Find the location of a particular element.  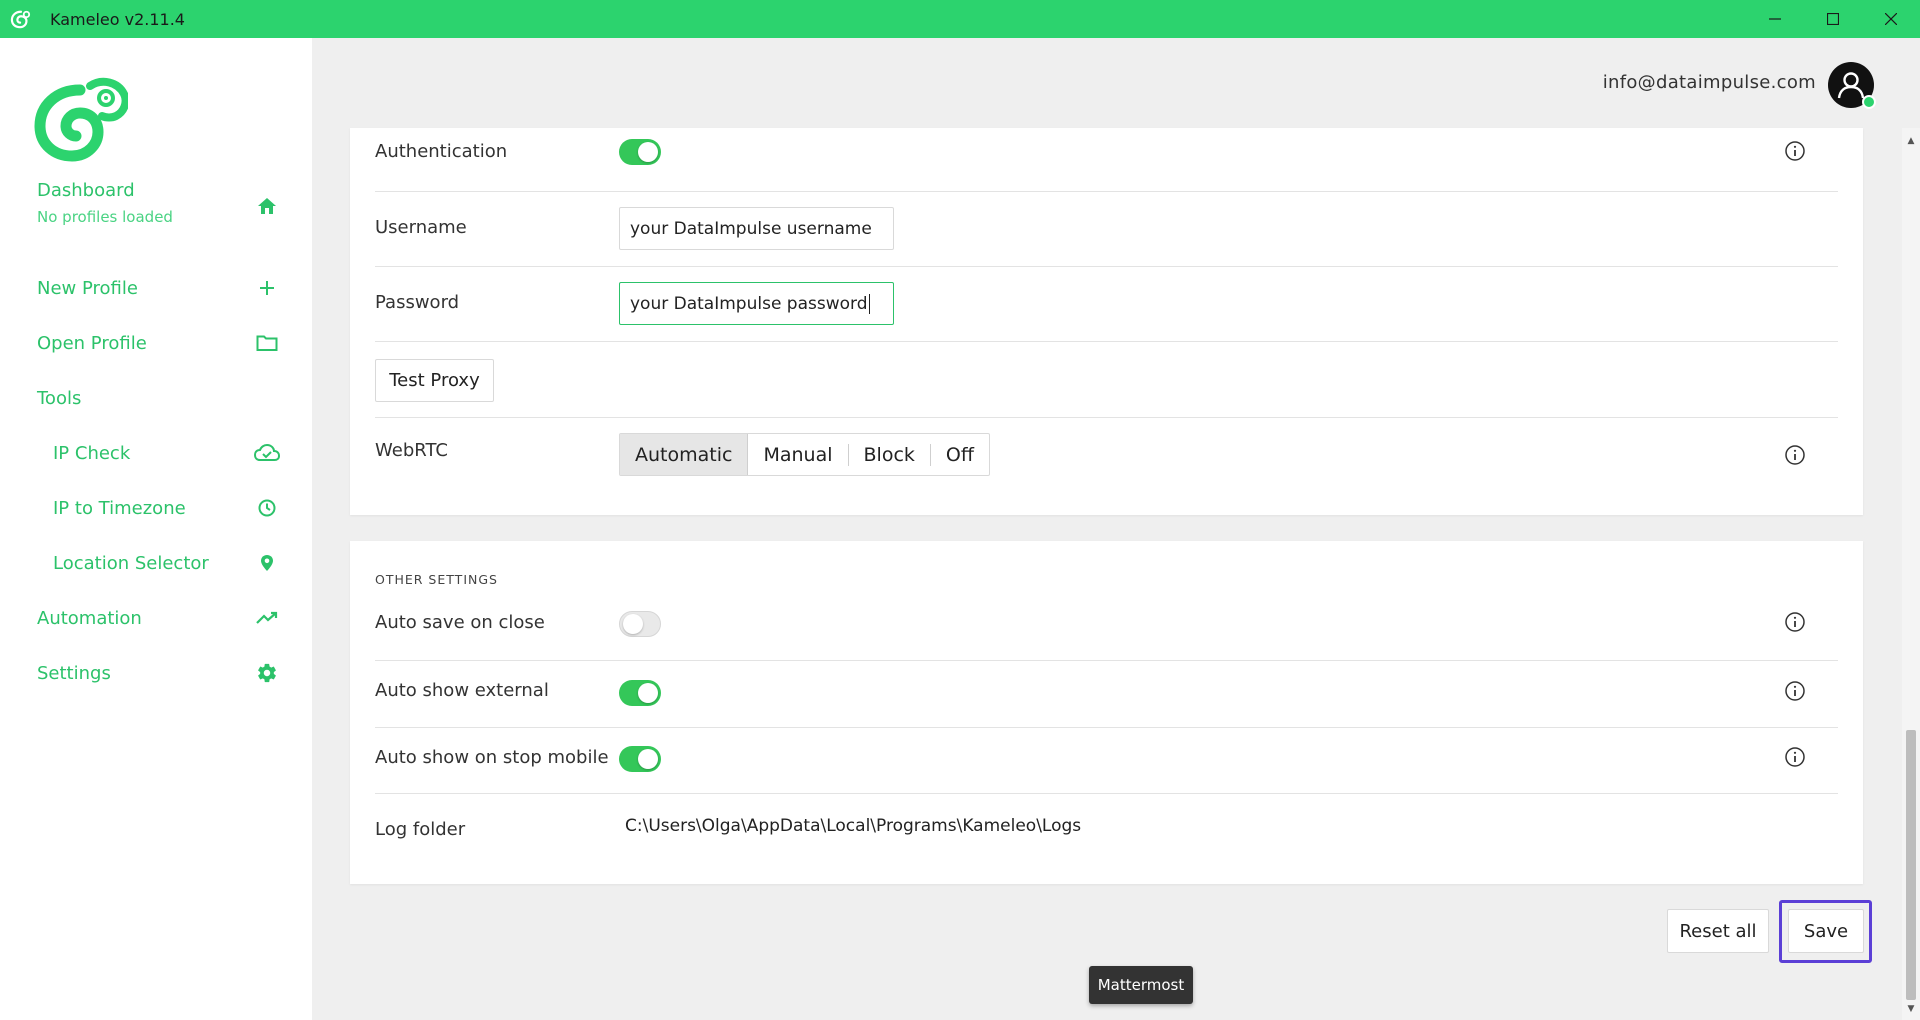

close-icon is located at coordinates (1891, 19).